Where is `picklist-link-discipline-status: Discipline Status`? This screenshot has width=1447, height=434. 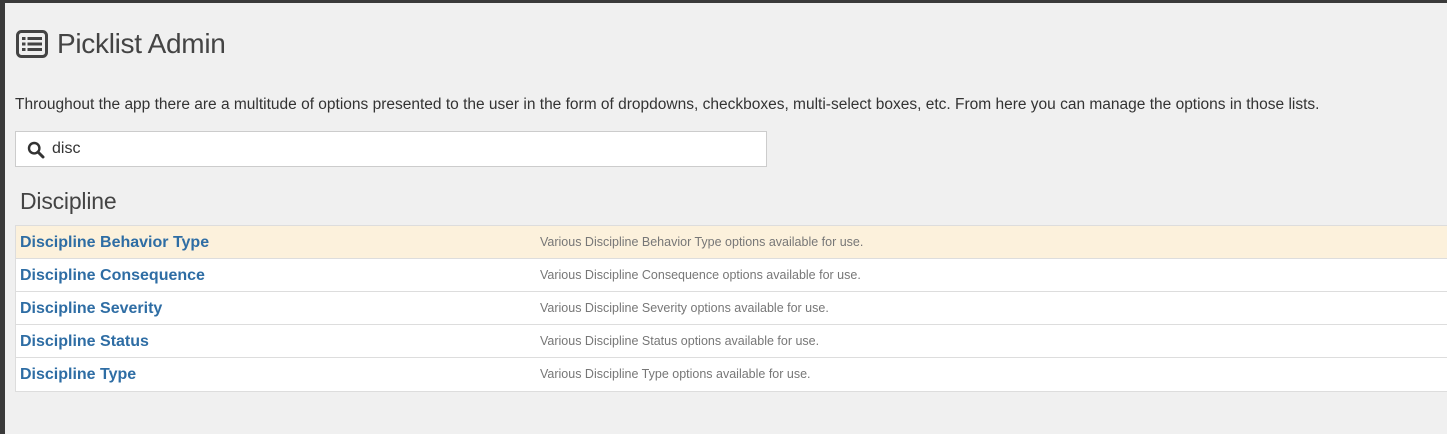 picklist-link-discipline-status: Discipline Status is located at coordinates (84, 342).